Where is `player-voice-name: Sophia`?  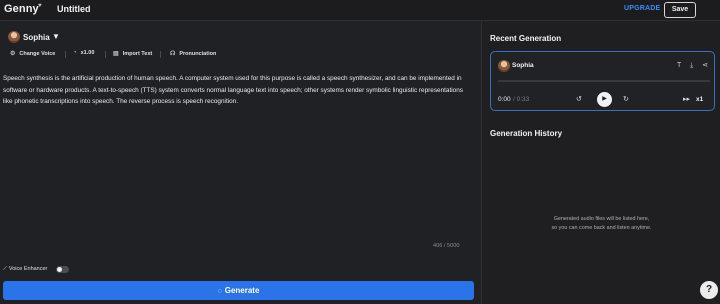 player-voice-name: Sophia is located at coordinates (523, 65).